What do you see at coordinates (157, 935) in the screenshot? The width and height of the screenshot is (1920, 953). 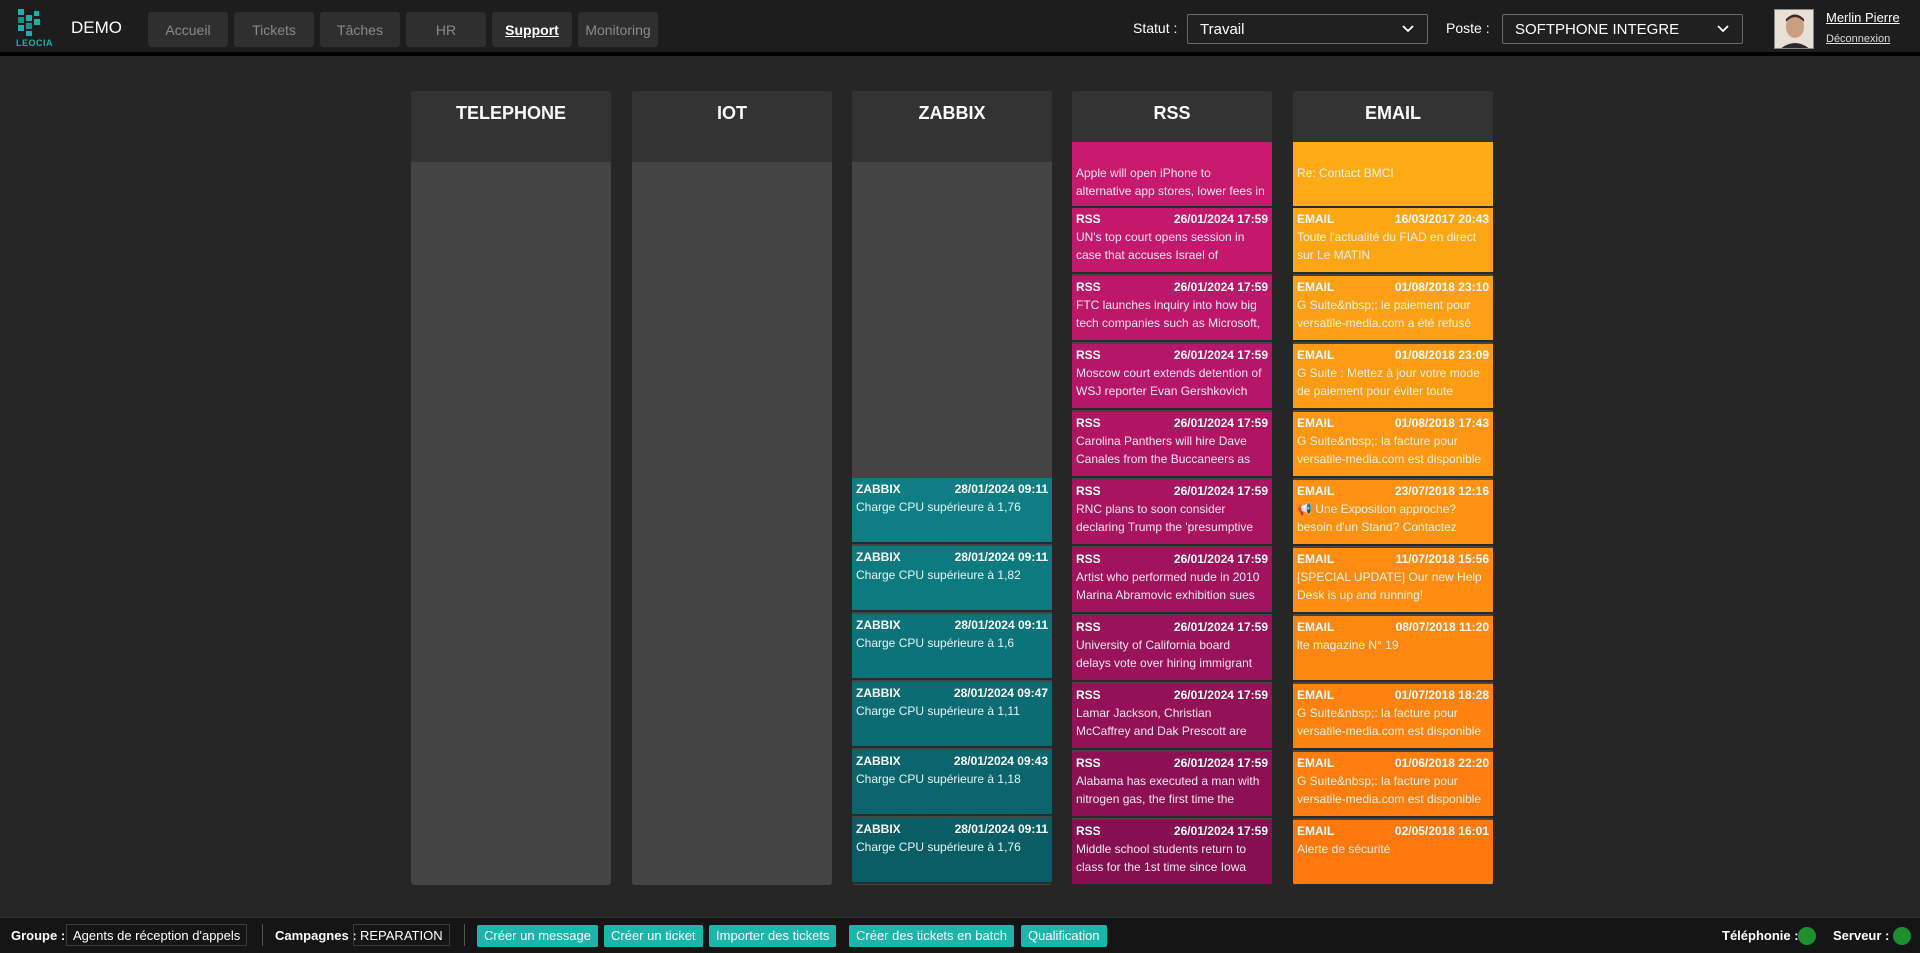 I see `group-value: Agents de réception d'appels` at bounding box center [157, 935].